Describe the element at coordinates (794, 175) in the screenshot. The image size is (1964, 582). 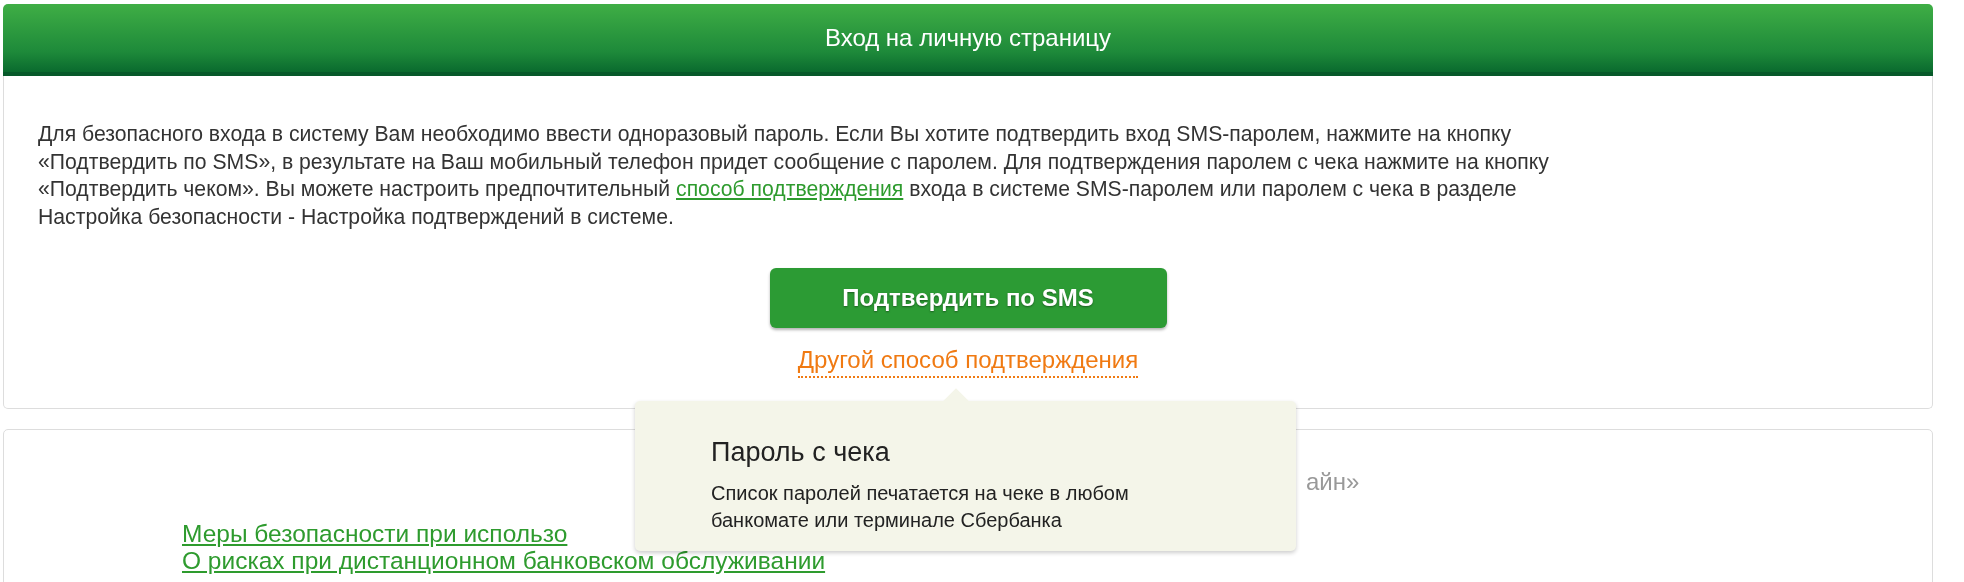
I see `intro-paragraph: Для безопасного входа в систему Вам необходимо ввести одноразовый пароль. Если Вы хотите подтвердить вход SMS-паролем, нажмите на кнопку «Подтвердить по SMS», в результате на Ваш мобильный телефон придет сообщение с паролем. Для подтверждения паролем с чека нажмите на кнопку «Подтвердить чеком». Вы можете настроить предпочтительный способ подтверждения входа в системе SMS-паролем или паролем с чека в разделе Настройка безопасности - Настройка подтверждений в системе.` at that location.